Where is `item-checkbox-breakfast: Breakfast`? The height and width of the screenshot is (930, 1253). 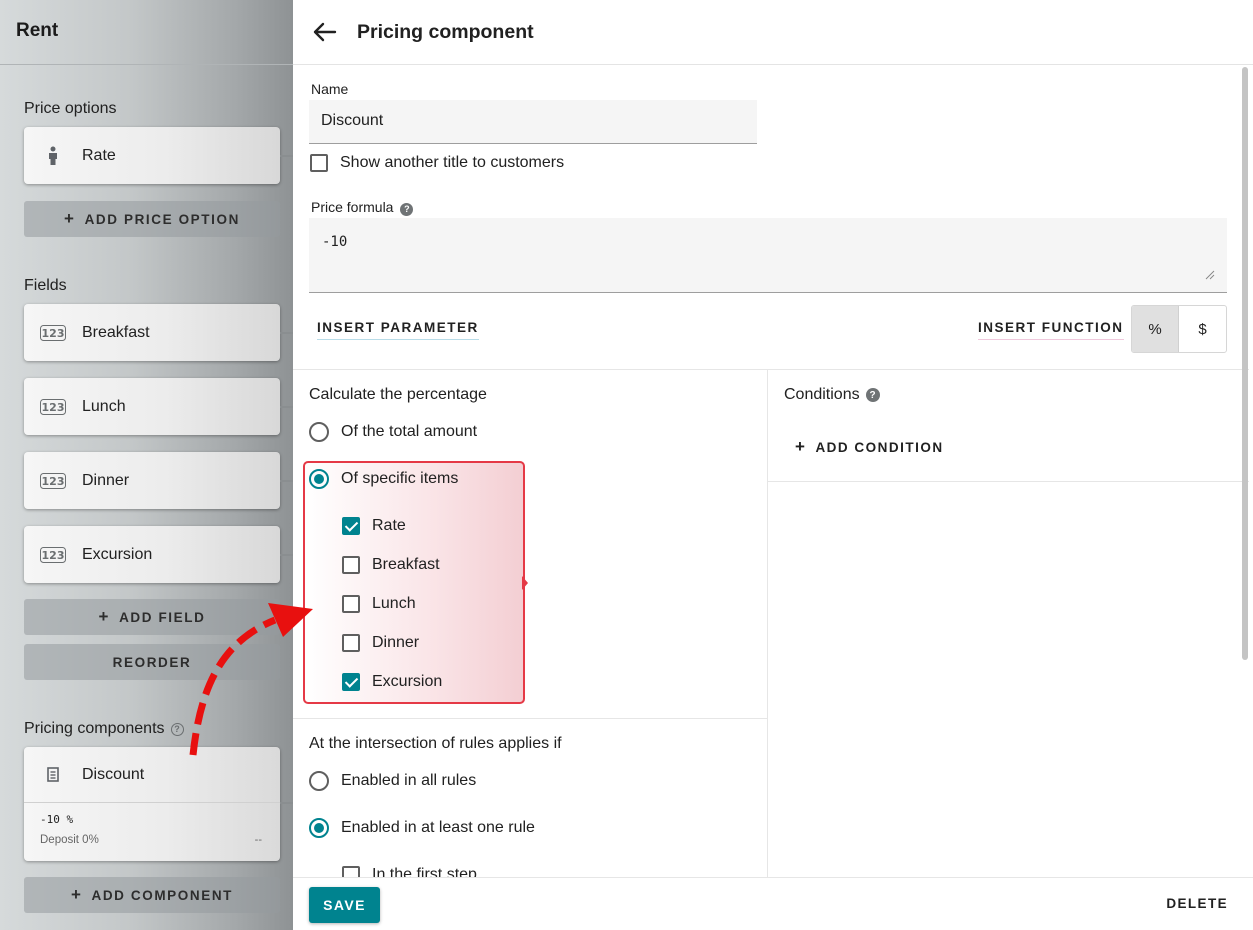
item-checkbox-breakfast: Breakfast is located at coordinates (391, 565).